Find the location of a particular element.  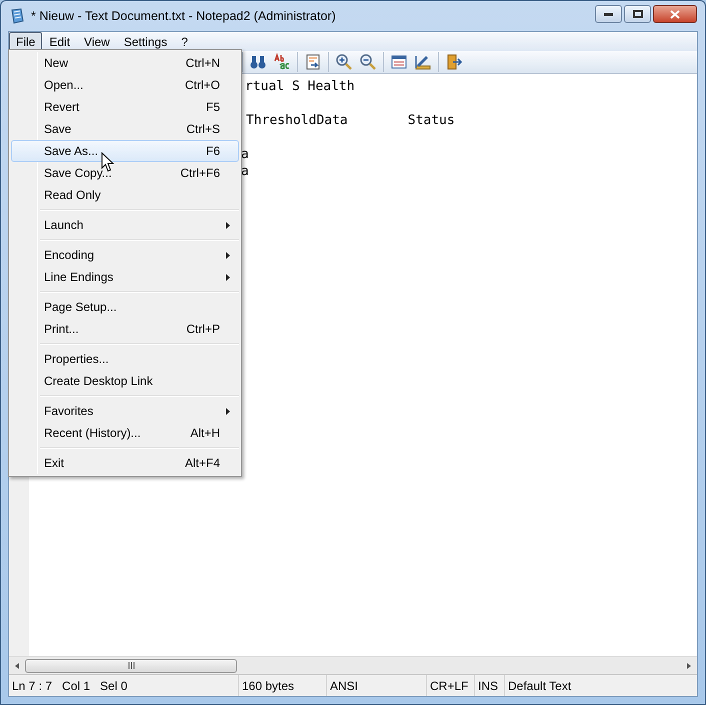

replace-icon is located at coordinates (282, 62).